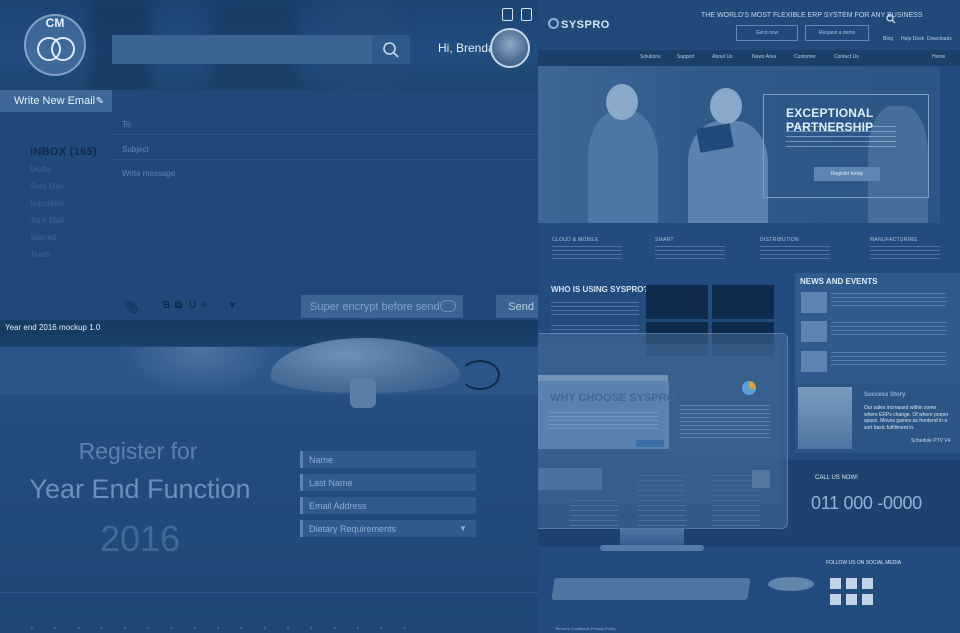 This screenshot has height=633, width=960. What do you see at coordinates (864, 563) in the screenshot?
I see `social-media-label: FOLLOW US ON SOCIAL MEDIA` at bounding box center [864, 563].